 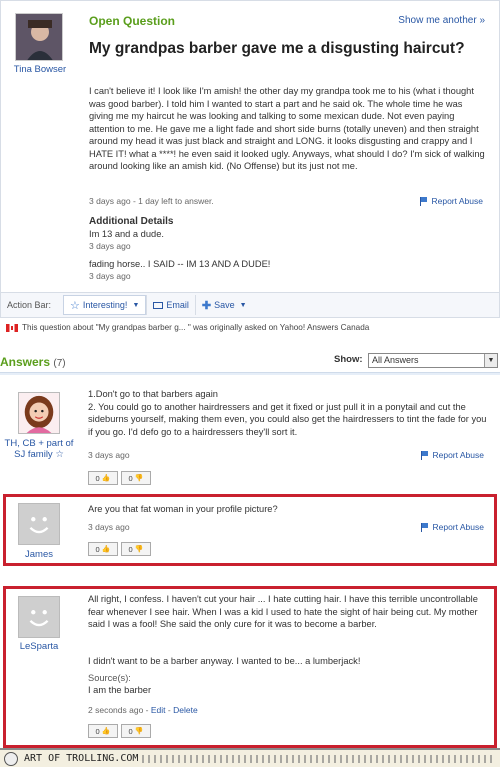 What do you see at coordinates (132, 21) in the screenshot?
I see `question-status-label: Open Question` at bounding box center [132, 21].